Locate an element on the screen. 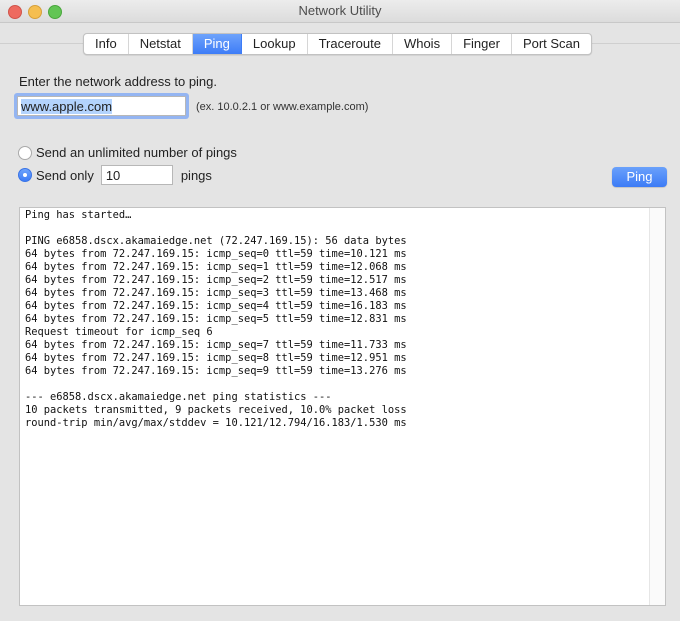 This screenshot has width=680, height=621. ping-count-input: 10 is located at coordinates (136, 175).